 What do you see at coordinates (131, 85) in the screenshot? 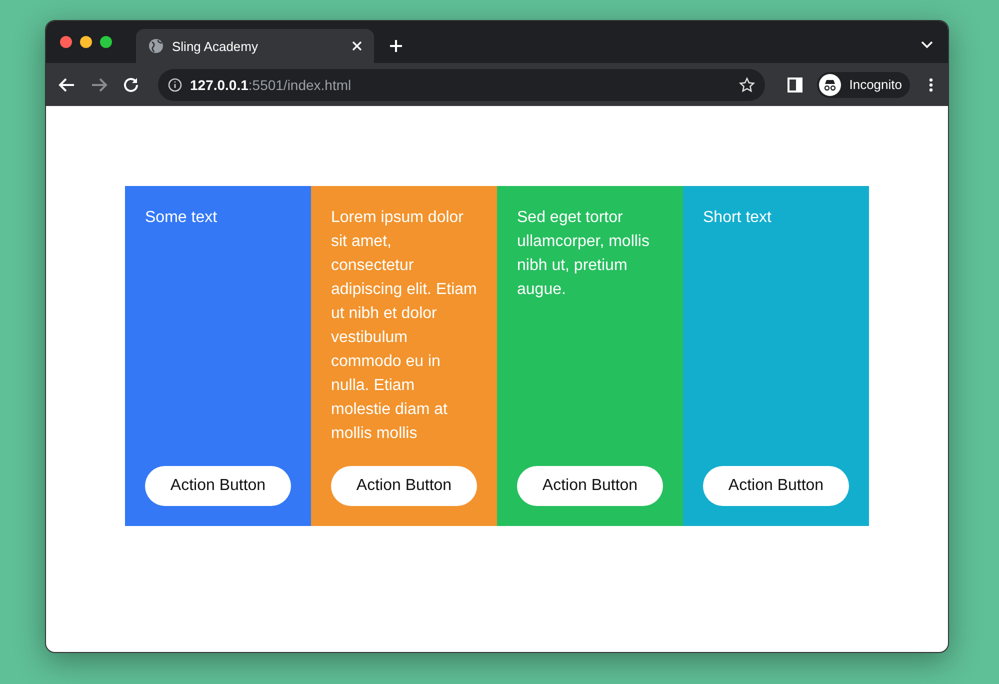
I see `reload-icon` at bounding box center [131, 85].